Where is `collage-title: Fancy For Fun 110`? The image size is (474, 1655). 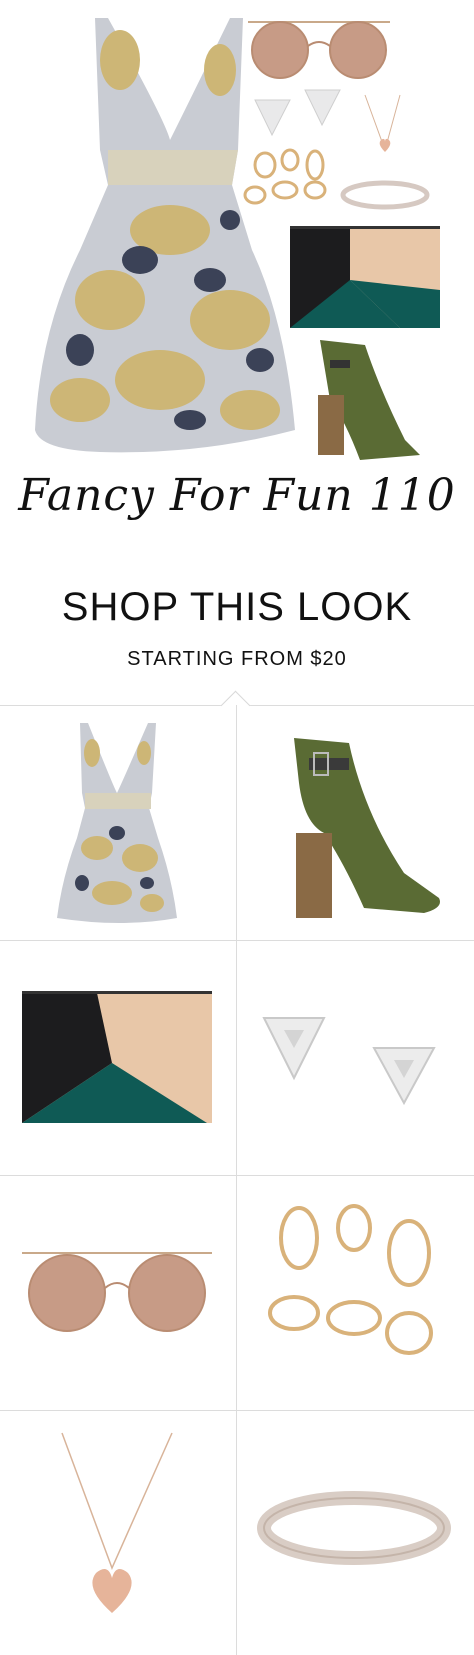
collage-title: Fancy For Fun 110 is located at coordinates (237, 495).